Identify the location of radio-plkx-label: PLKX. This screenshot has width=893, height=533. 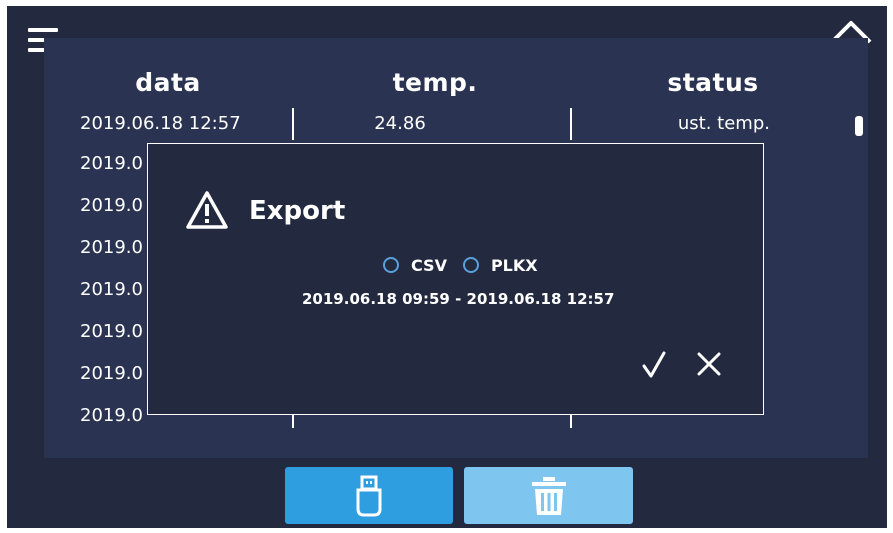
(514, 265).